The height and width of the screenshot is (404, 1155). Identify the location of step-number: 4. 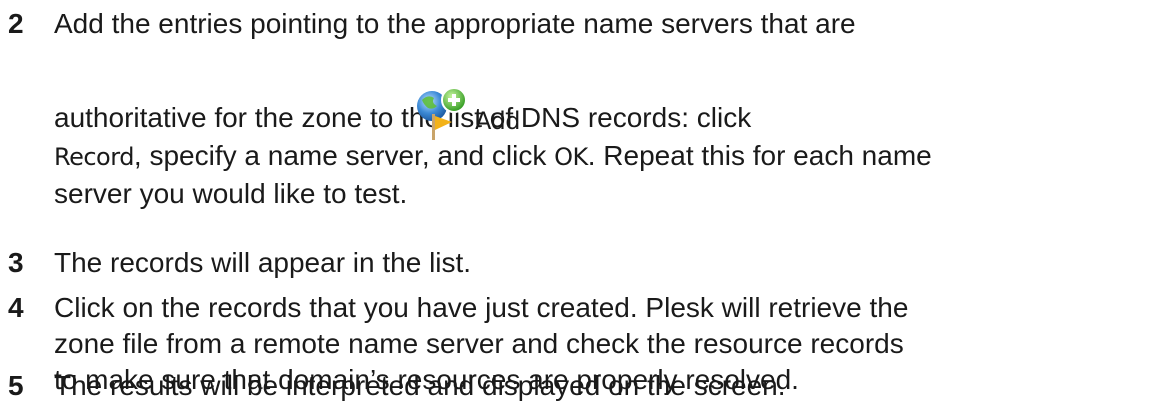
(16, 307).